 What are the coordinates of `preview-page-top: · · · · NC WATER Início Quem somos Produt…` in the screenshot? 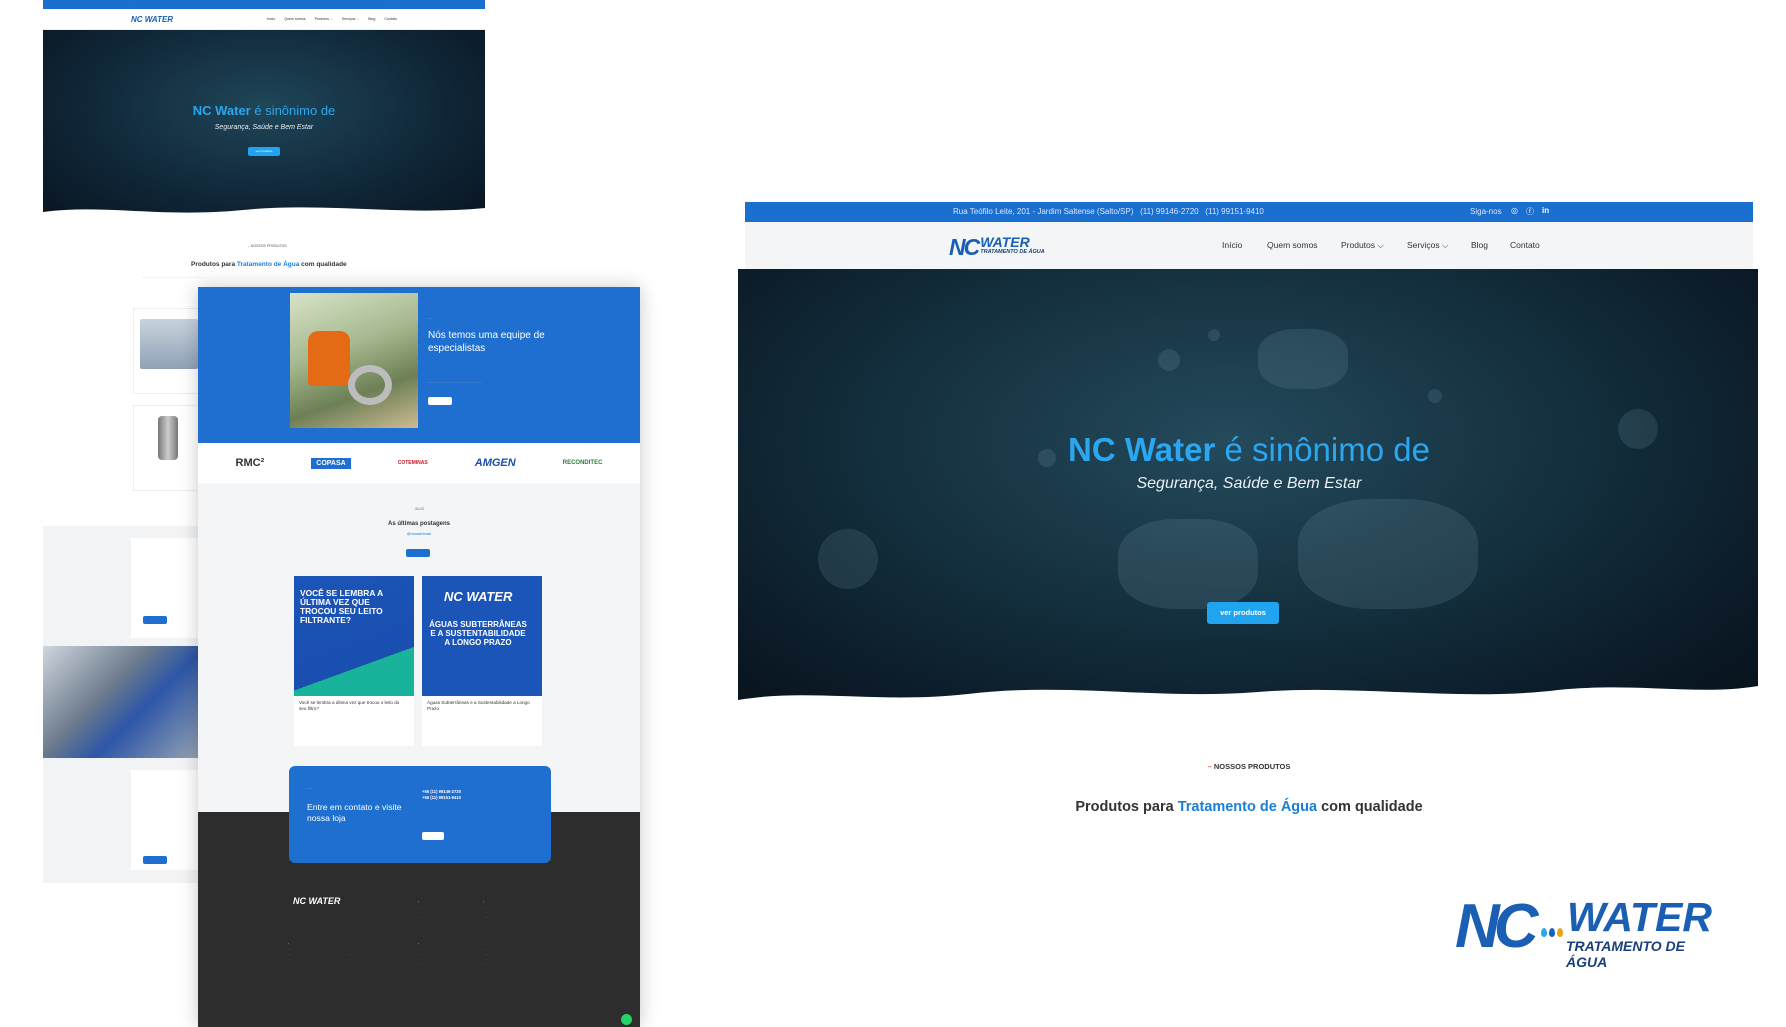 It's located at (264, 115).